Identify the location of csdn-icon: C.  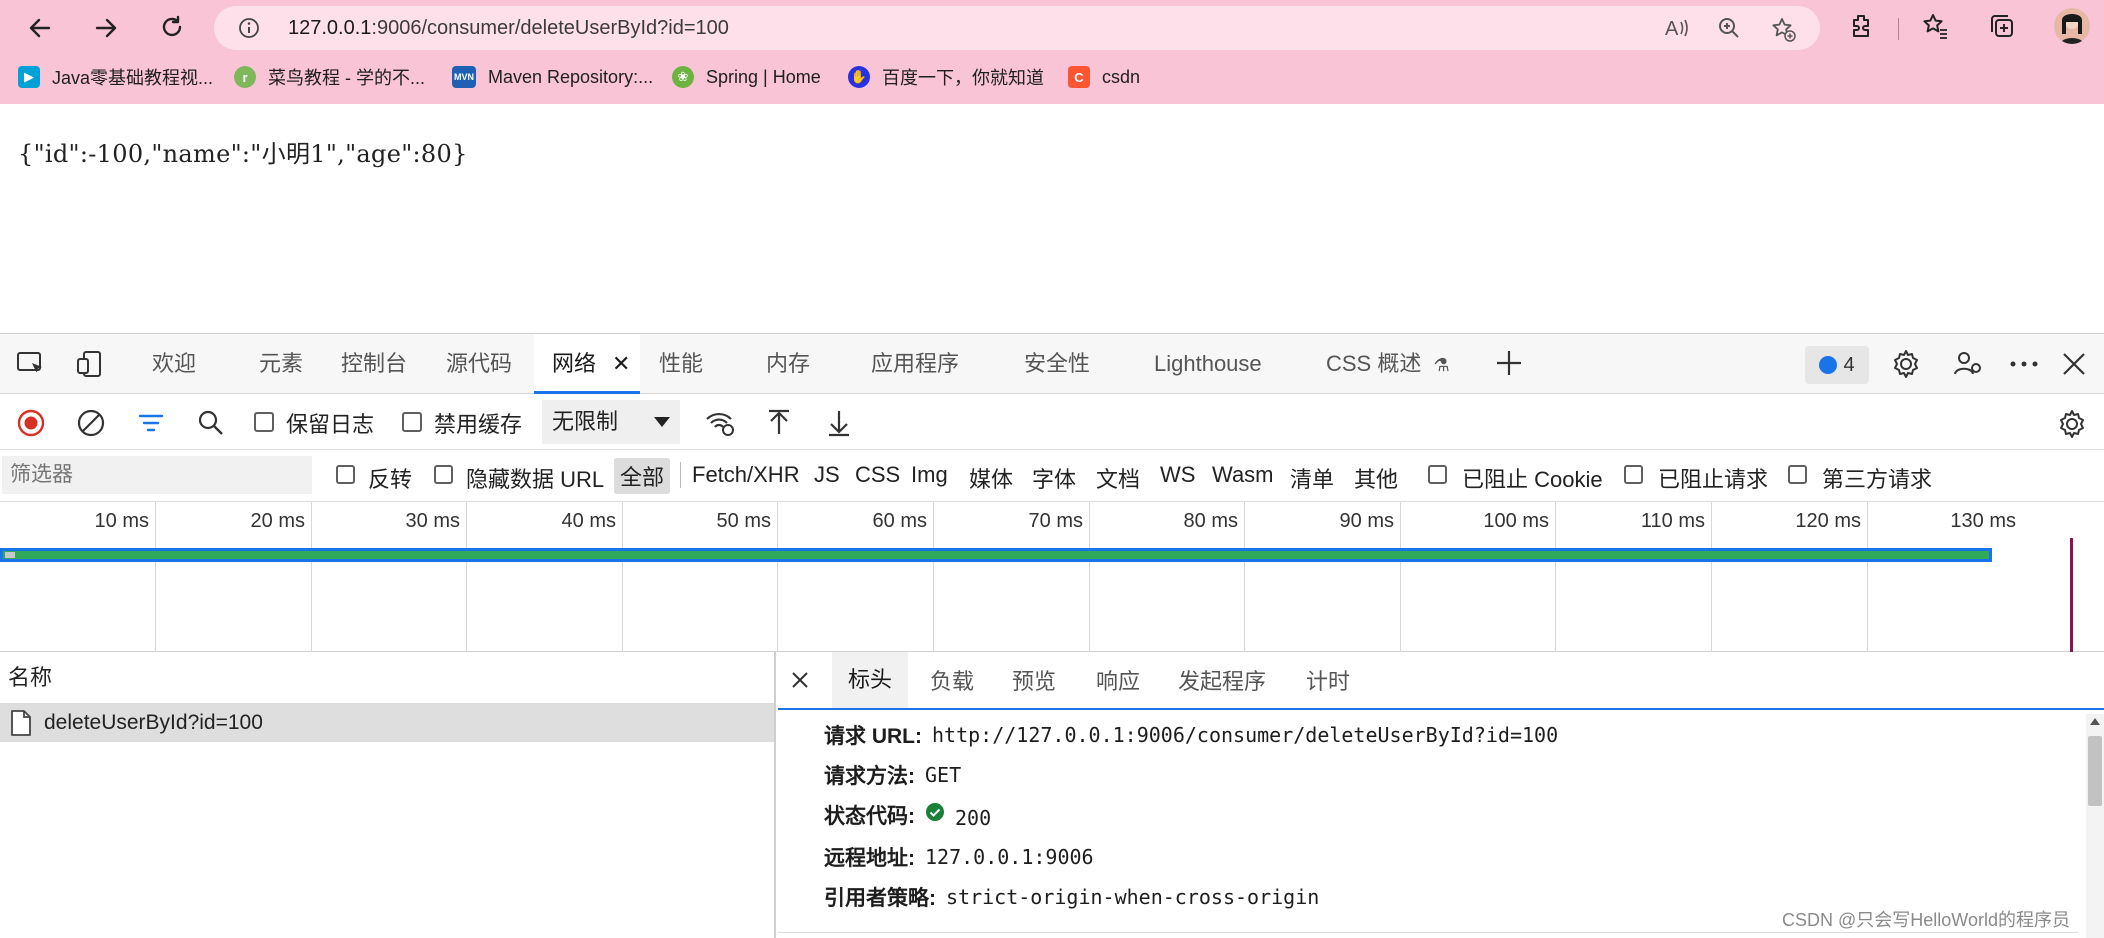
(1079, 77).